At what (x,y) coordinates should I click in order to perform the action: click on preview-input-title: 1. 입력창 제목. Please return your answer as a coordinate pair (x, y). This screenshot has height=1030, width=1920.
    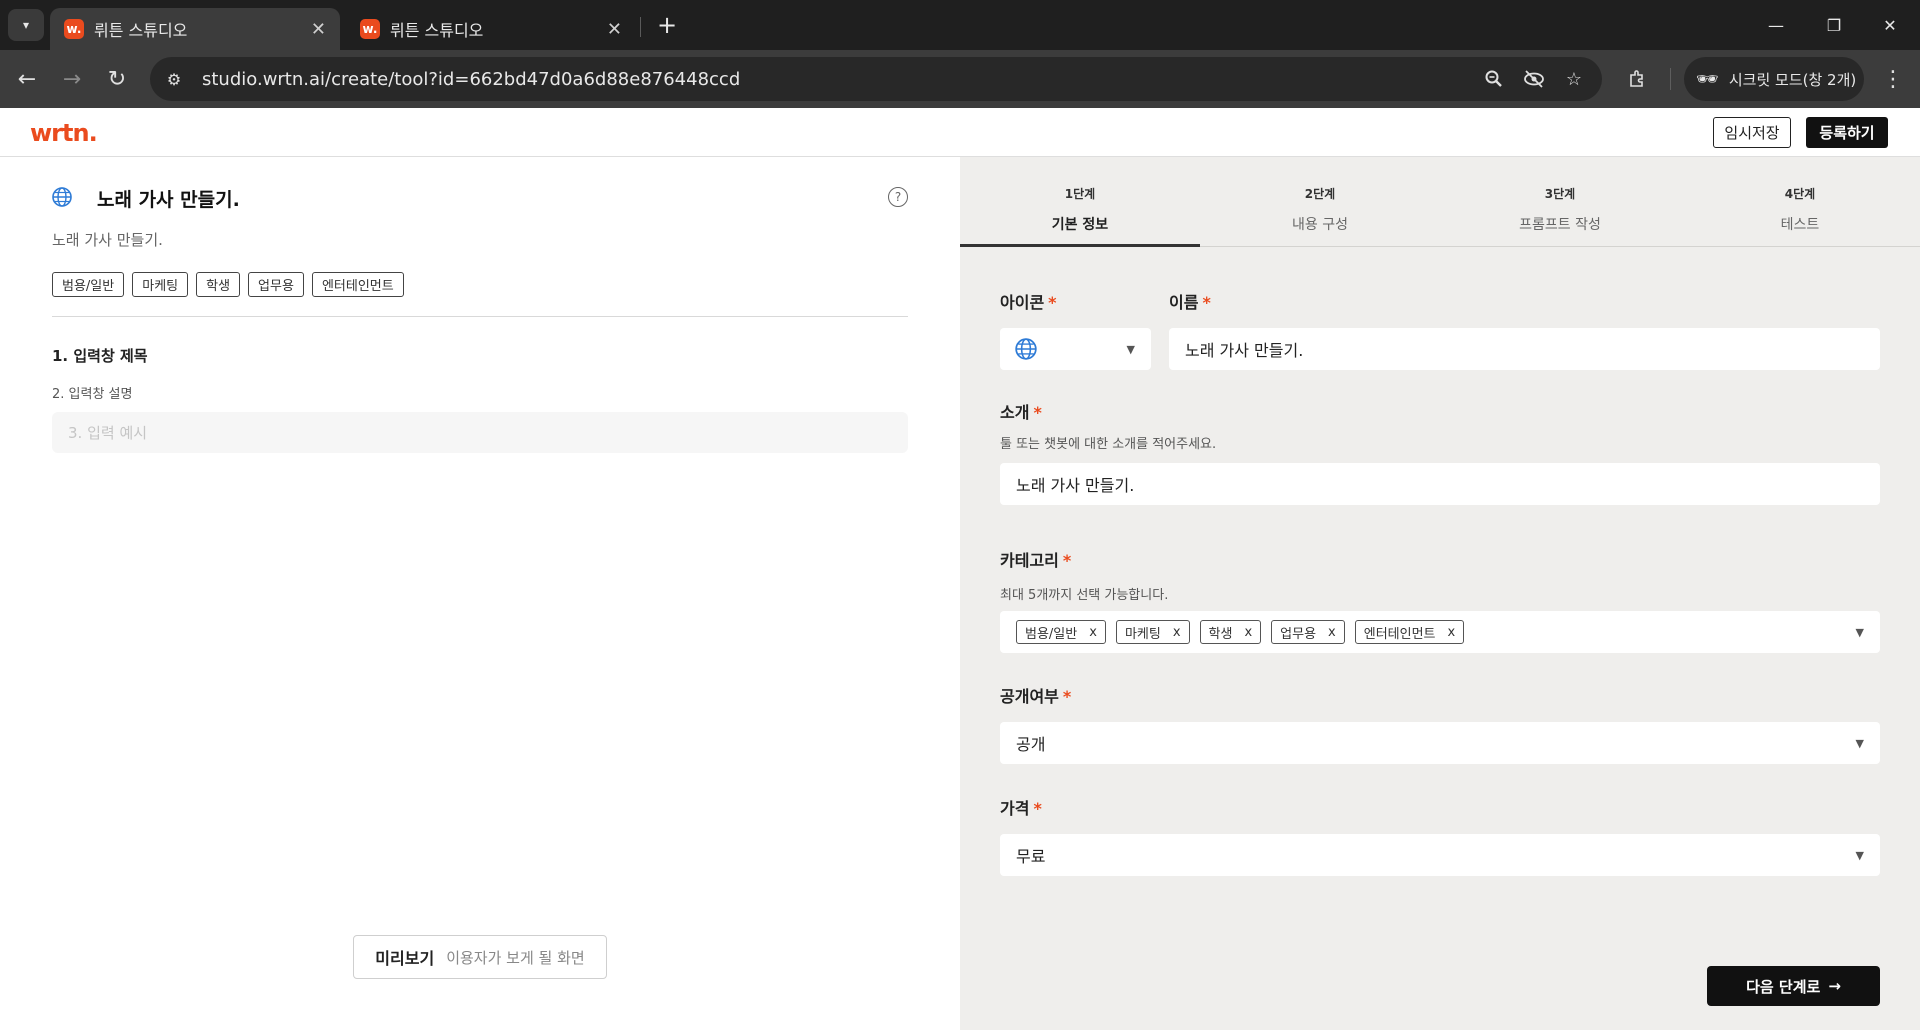
    Looking at the image, I should click on (100, 356).